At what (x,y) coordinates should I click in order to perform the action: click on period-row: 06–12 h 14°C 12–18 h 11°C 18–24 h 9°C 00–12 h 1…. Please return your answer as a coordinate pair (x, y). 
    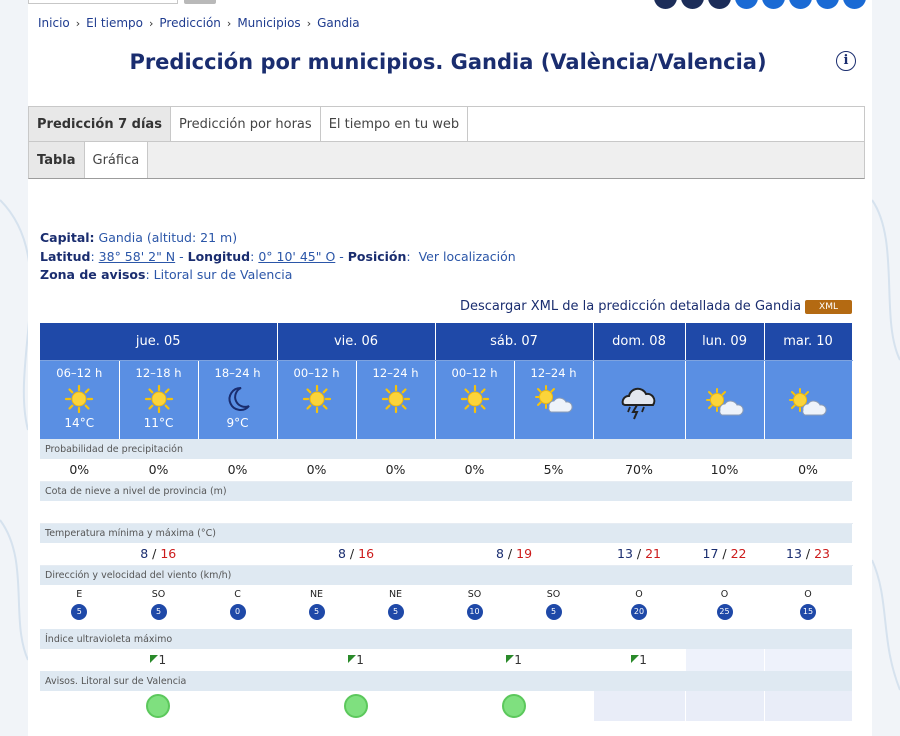
    Looking at the image, I should click on (446, 399).